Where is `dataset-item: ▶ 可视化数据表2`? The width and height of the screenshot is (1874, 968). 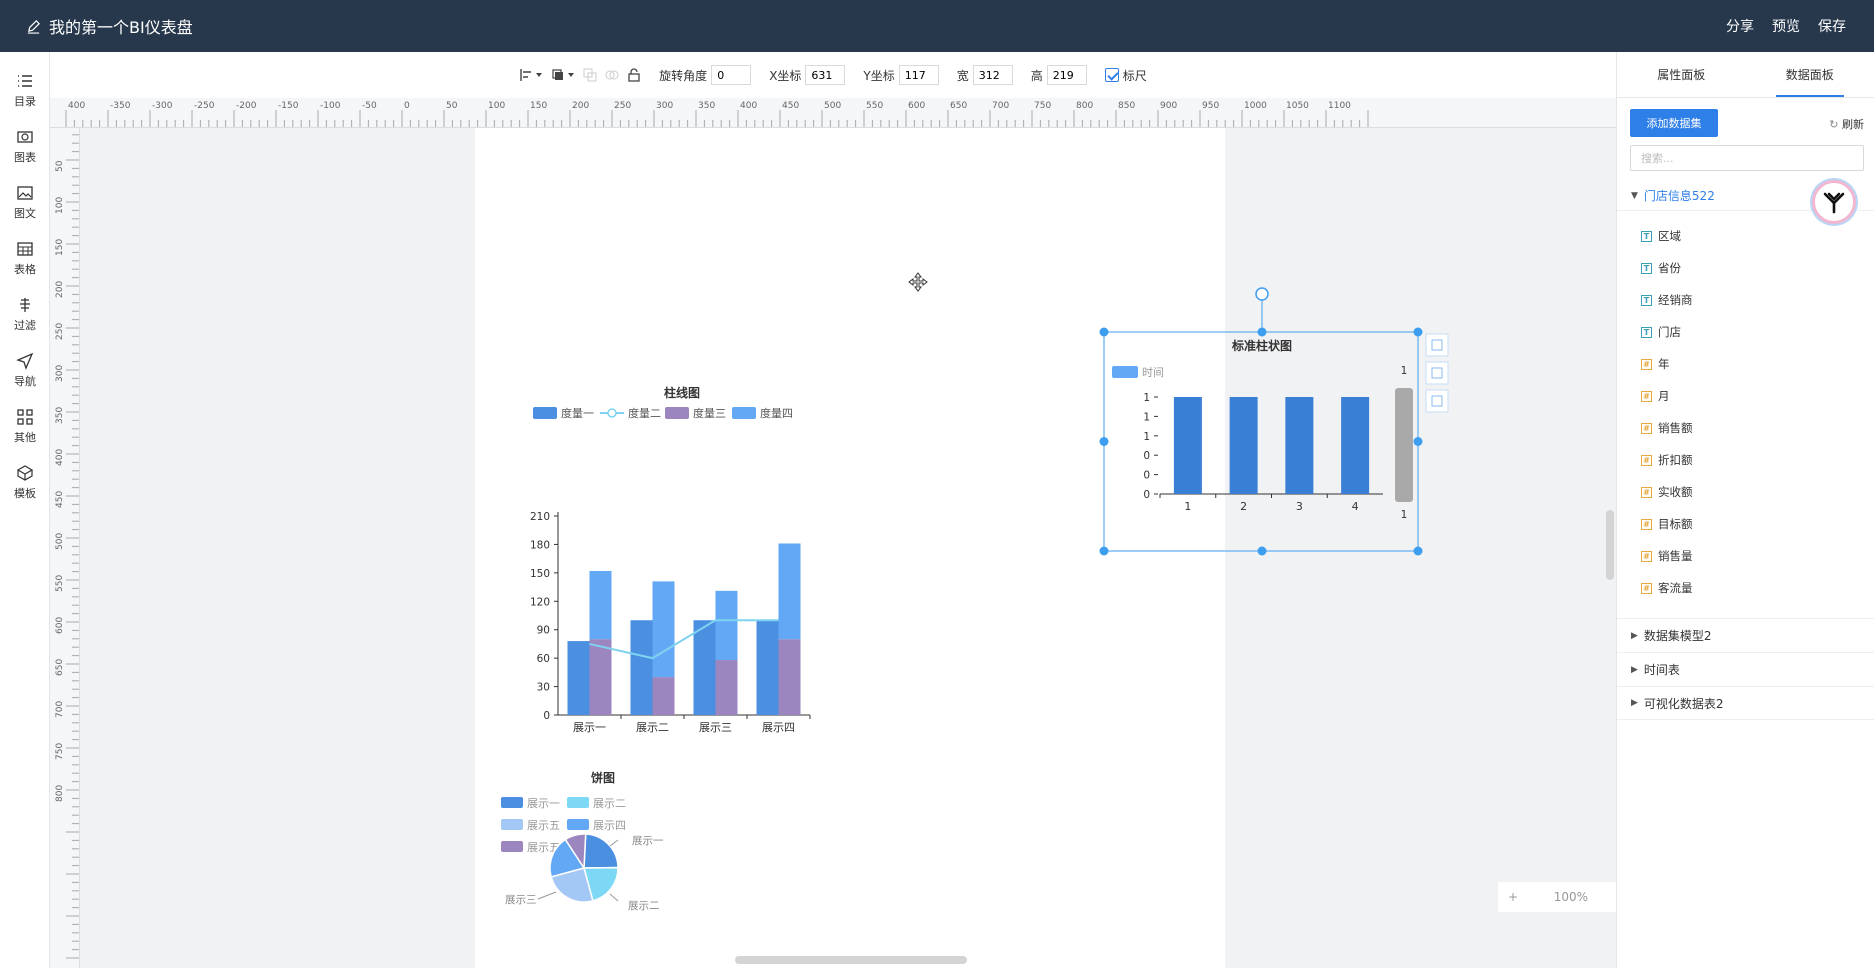
dataset-item: ▶ 可视化数据表2 is located at coordinates (1745, 703).